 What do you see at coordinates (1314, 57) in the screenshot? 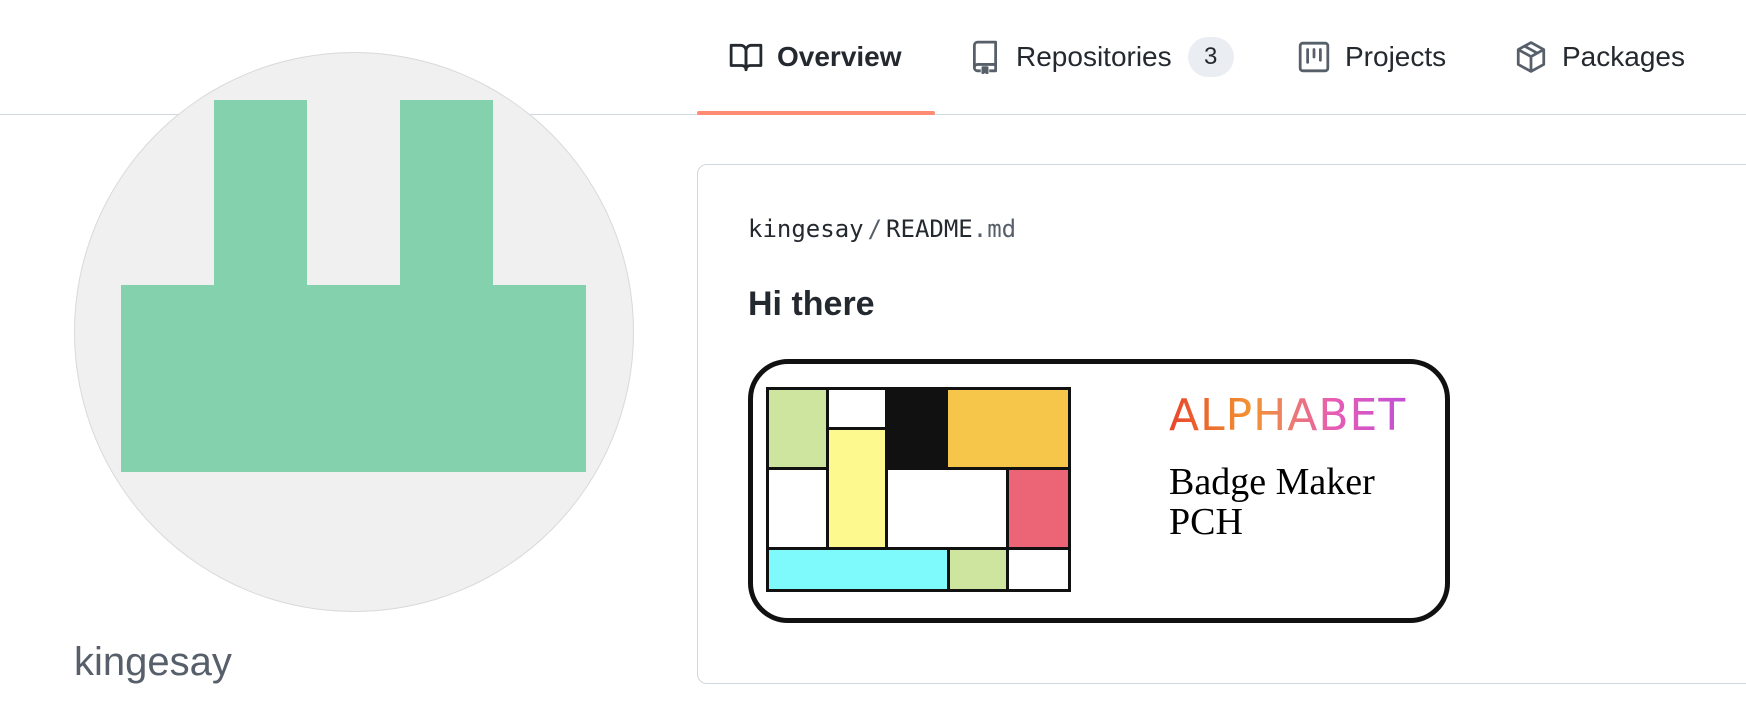
I see `project-icon` at bounding box center [1314, 57].